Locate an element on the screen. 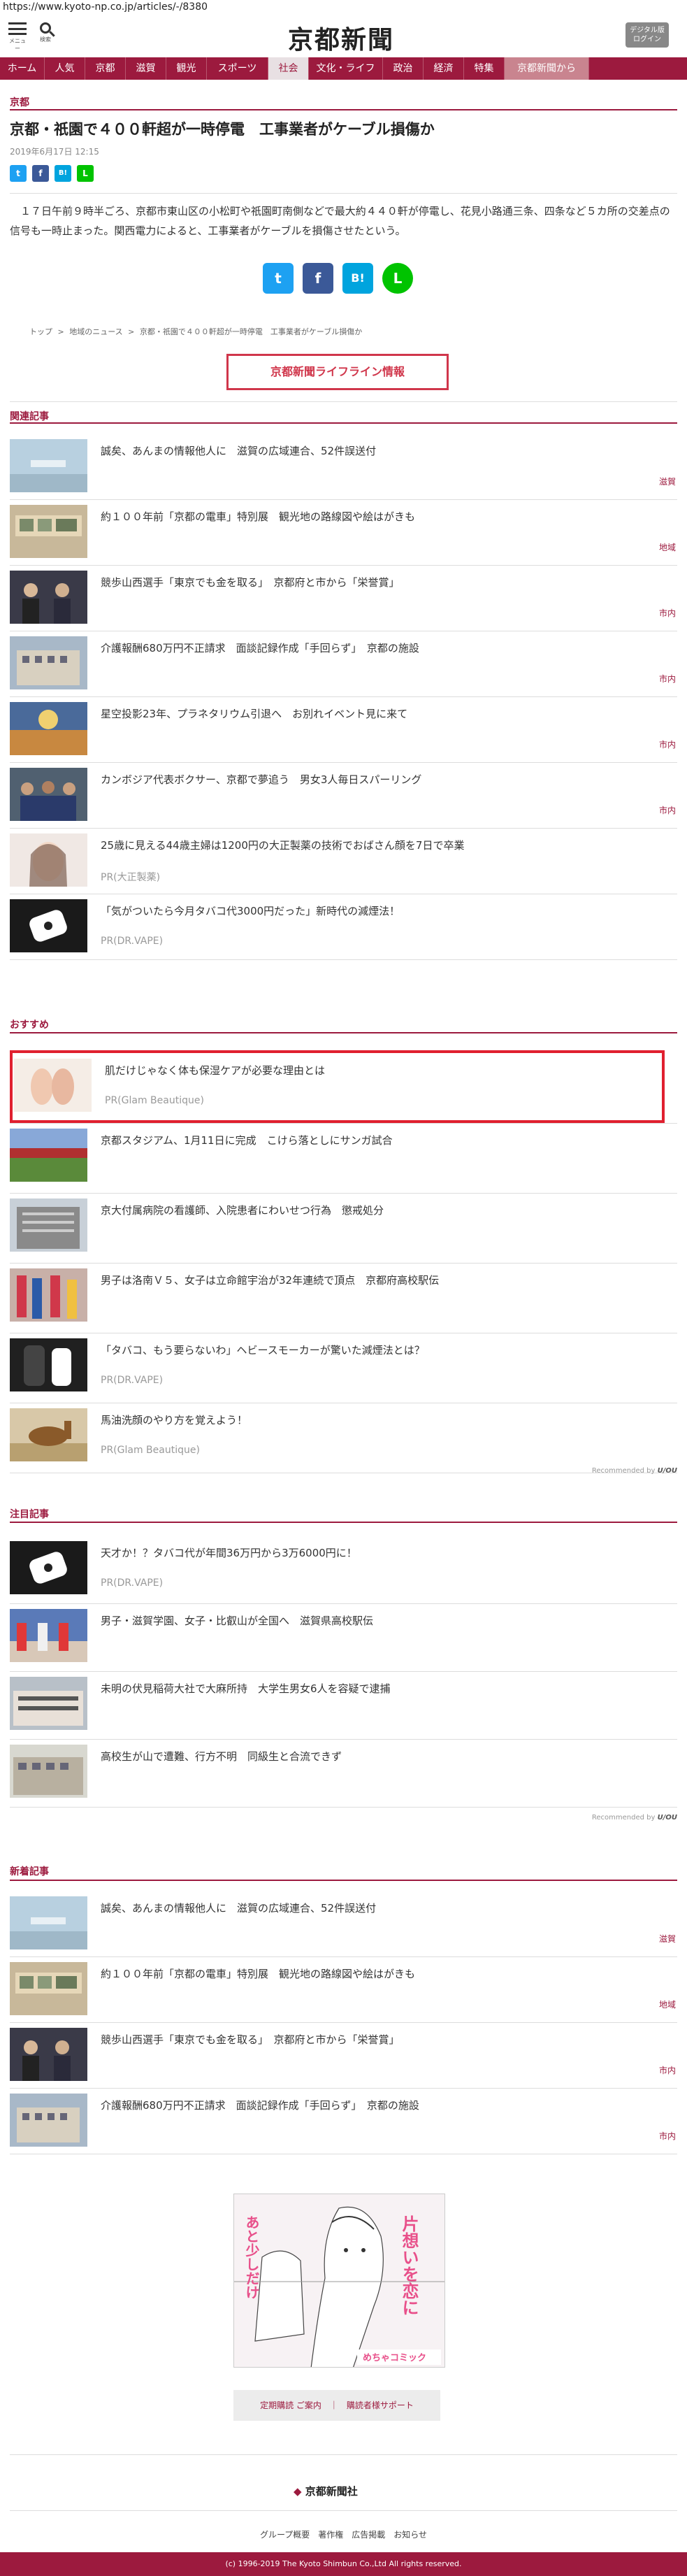 This screenshot has width=687, height=2576. nav-item: 特集 is located at coordinates (484, 68).